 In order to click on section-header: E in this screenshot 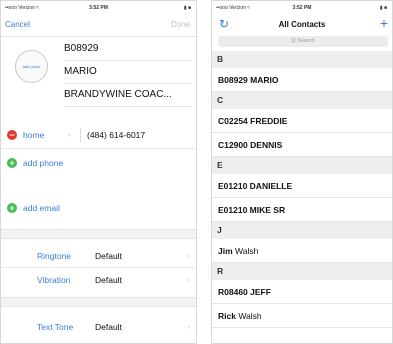, I will do `click(302, 165)`.